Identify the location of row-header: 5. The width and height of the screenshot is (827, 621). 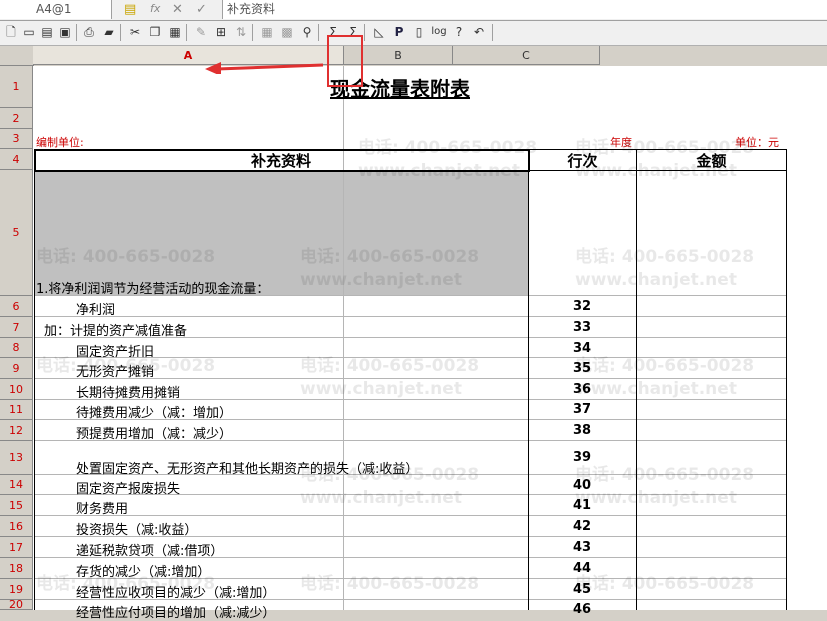
(16, 233).